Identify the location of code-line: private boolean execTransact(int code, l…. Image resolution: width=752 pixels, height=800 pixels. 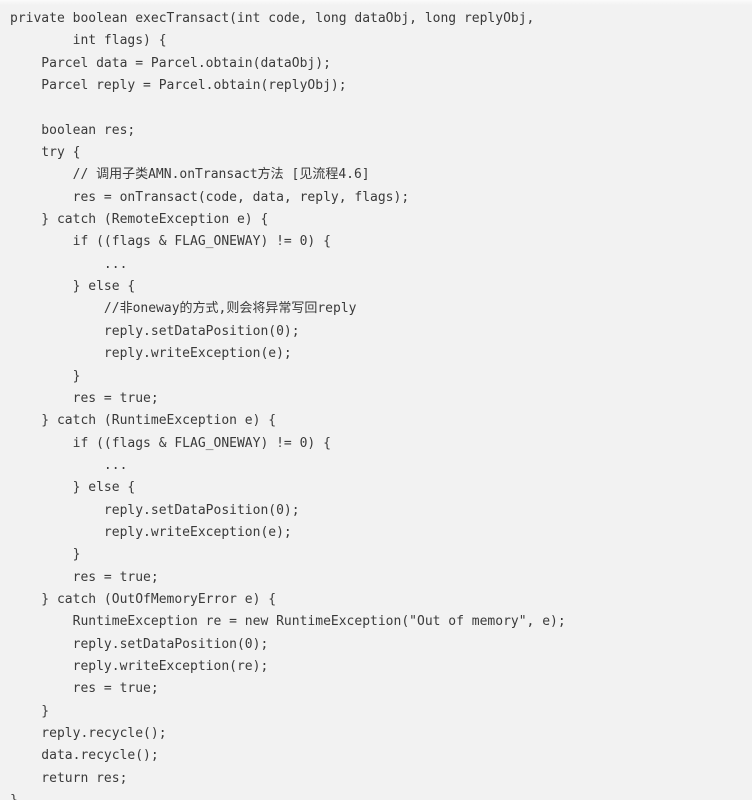
(272, 18).